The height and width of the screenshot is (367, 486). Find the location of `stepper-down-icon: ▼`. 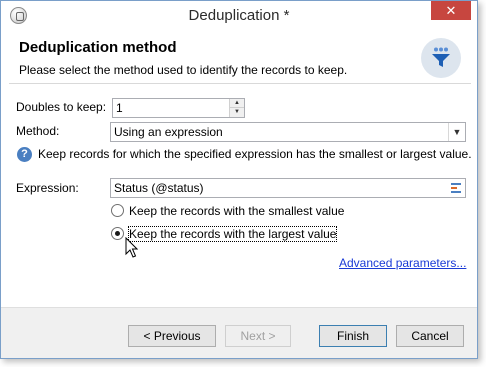

stepper-down-icon: ▼ is located at coordinates (237, 112).